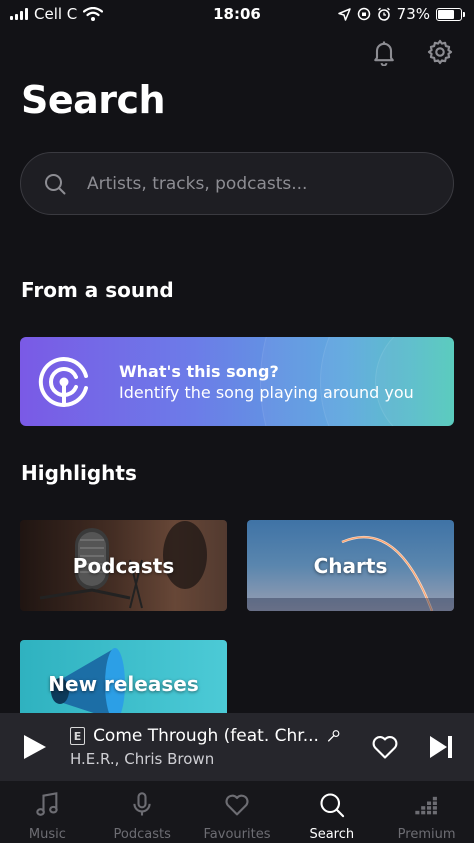 The image size is (474, 843). Describe the element at coordinates (441, 747) in the screenshot. I see `skip-next-icon` at that location.